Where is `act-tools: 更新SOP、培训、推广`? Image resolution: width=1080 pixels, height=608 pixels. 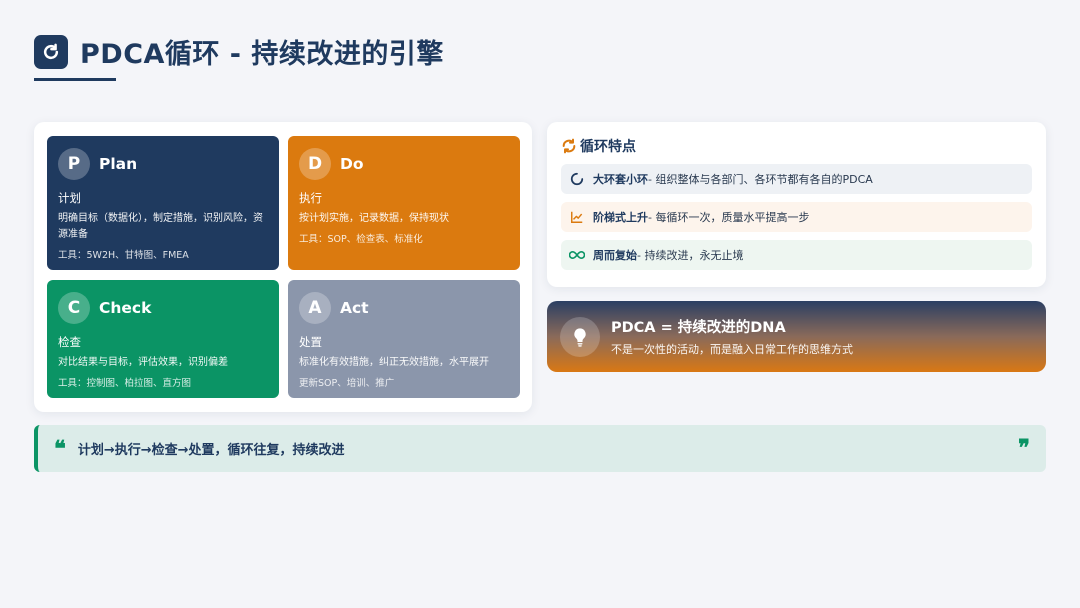
act-tools: 更新SOP、培训、推广 is located at coordinates (347, 383).